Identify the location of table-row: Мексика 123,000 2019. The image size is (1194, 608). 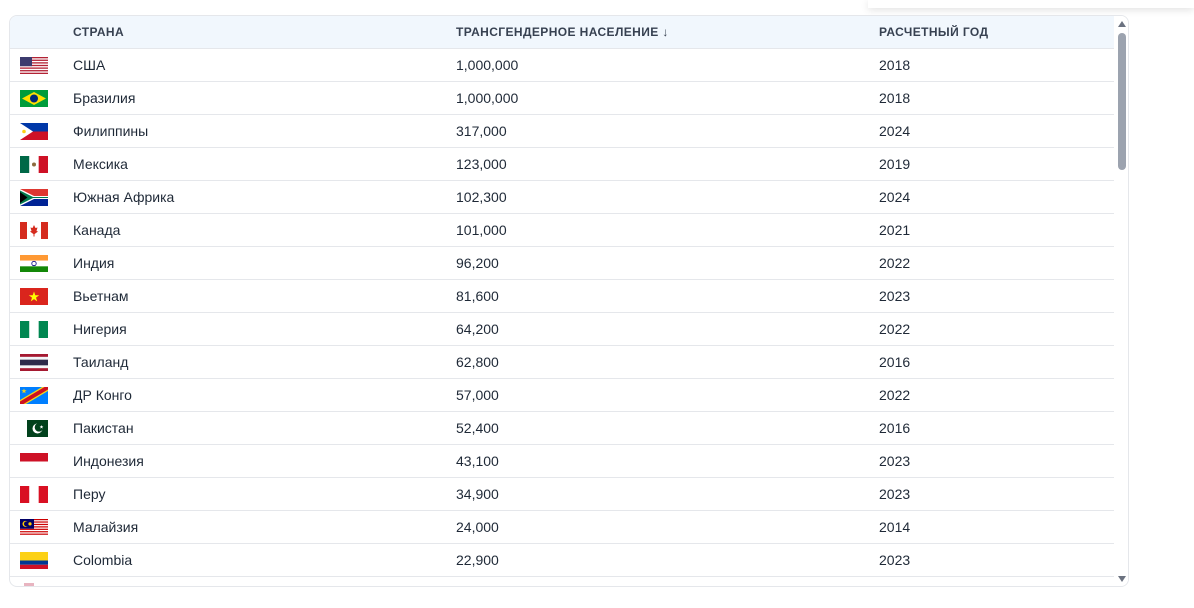
(562, 164).